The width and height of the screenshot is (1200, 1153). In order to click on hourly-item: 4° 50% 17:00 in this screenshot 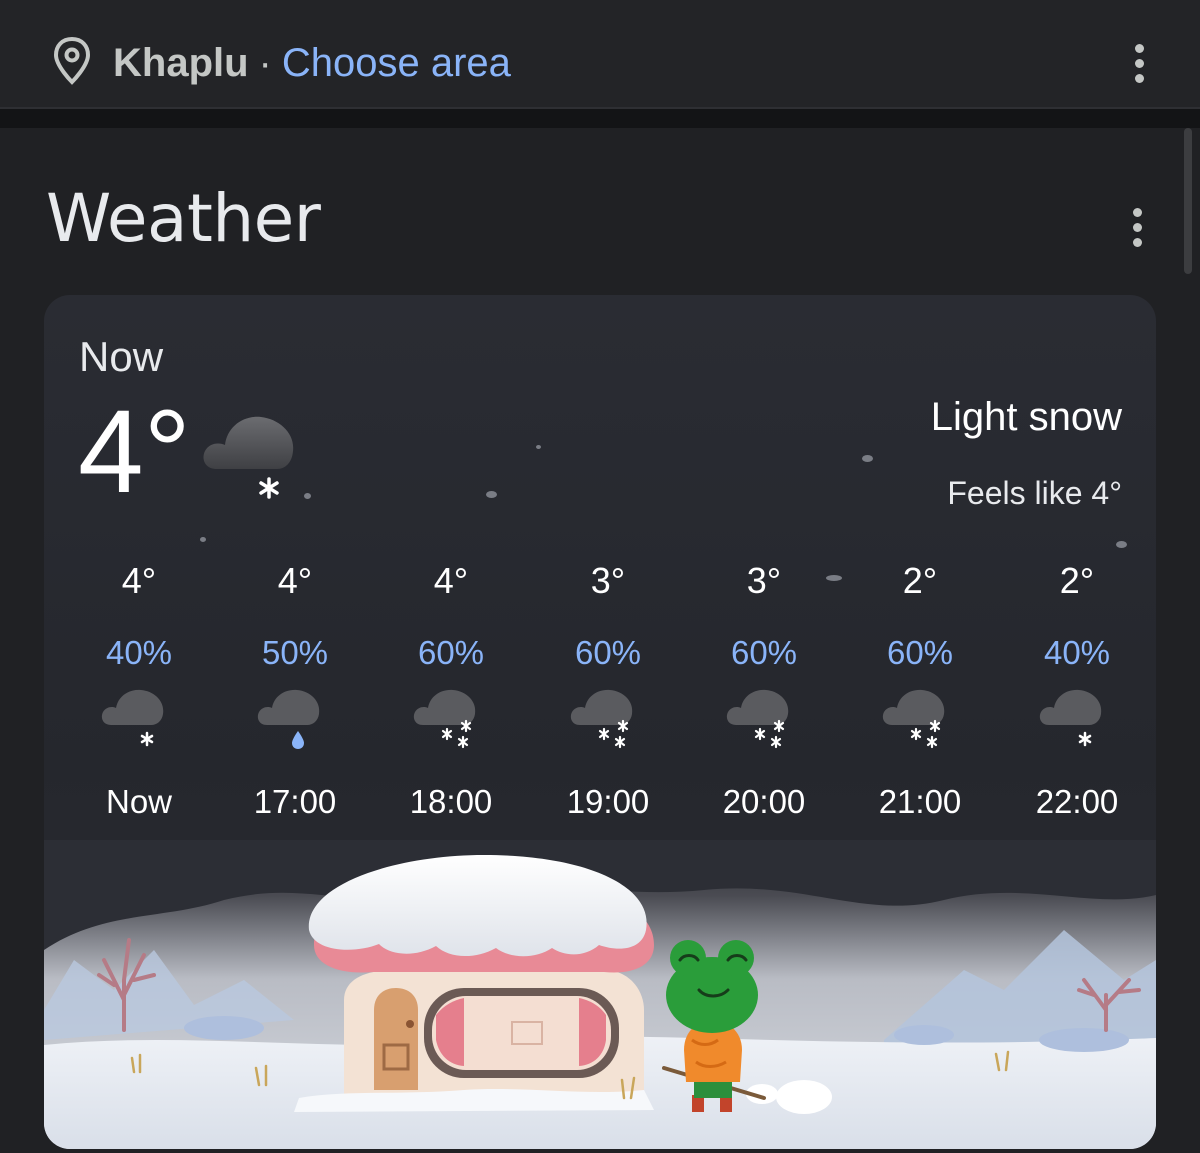, I will do `click(295, 690)`.